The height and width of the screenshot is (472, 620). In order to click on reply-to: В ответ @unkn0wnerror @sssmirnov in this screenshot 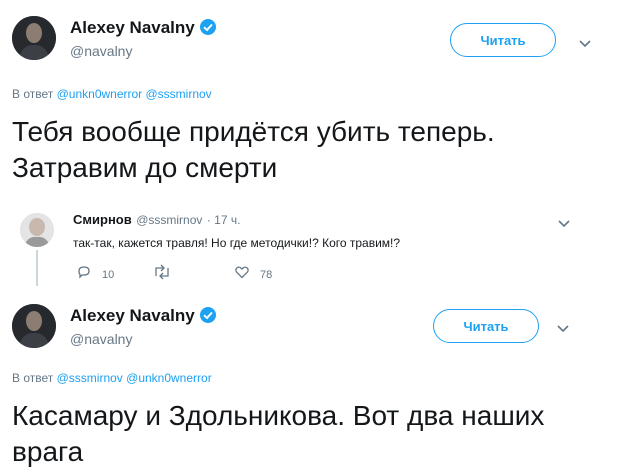, I will do `click(112, 94)`.